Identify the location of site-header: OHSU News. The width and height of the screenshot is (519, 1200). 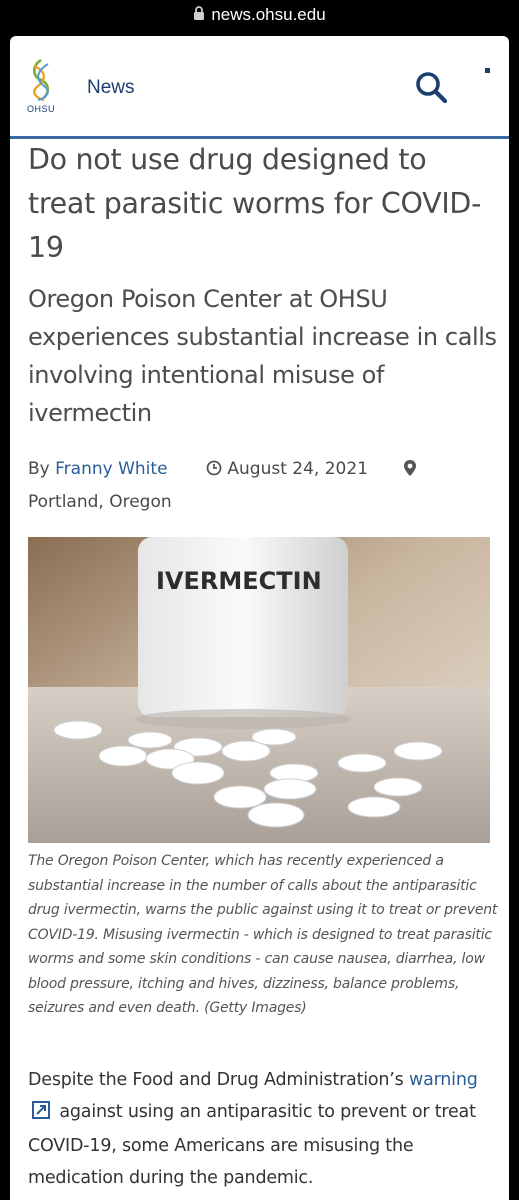
(259, 87).